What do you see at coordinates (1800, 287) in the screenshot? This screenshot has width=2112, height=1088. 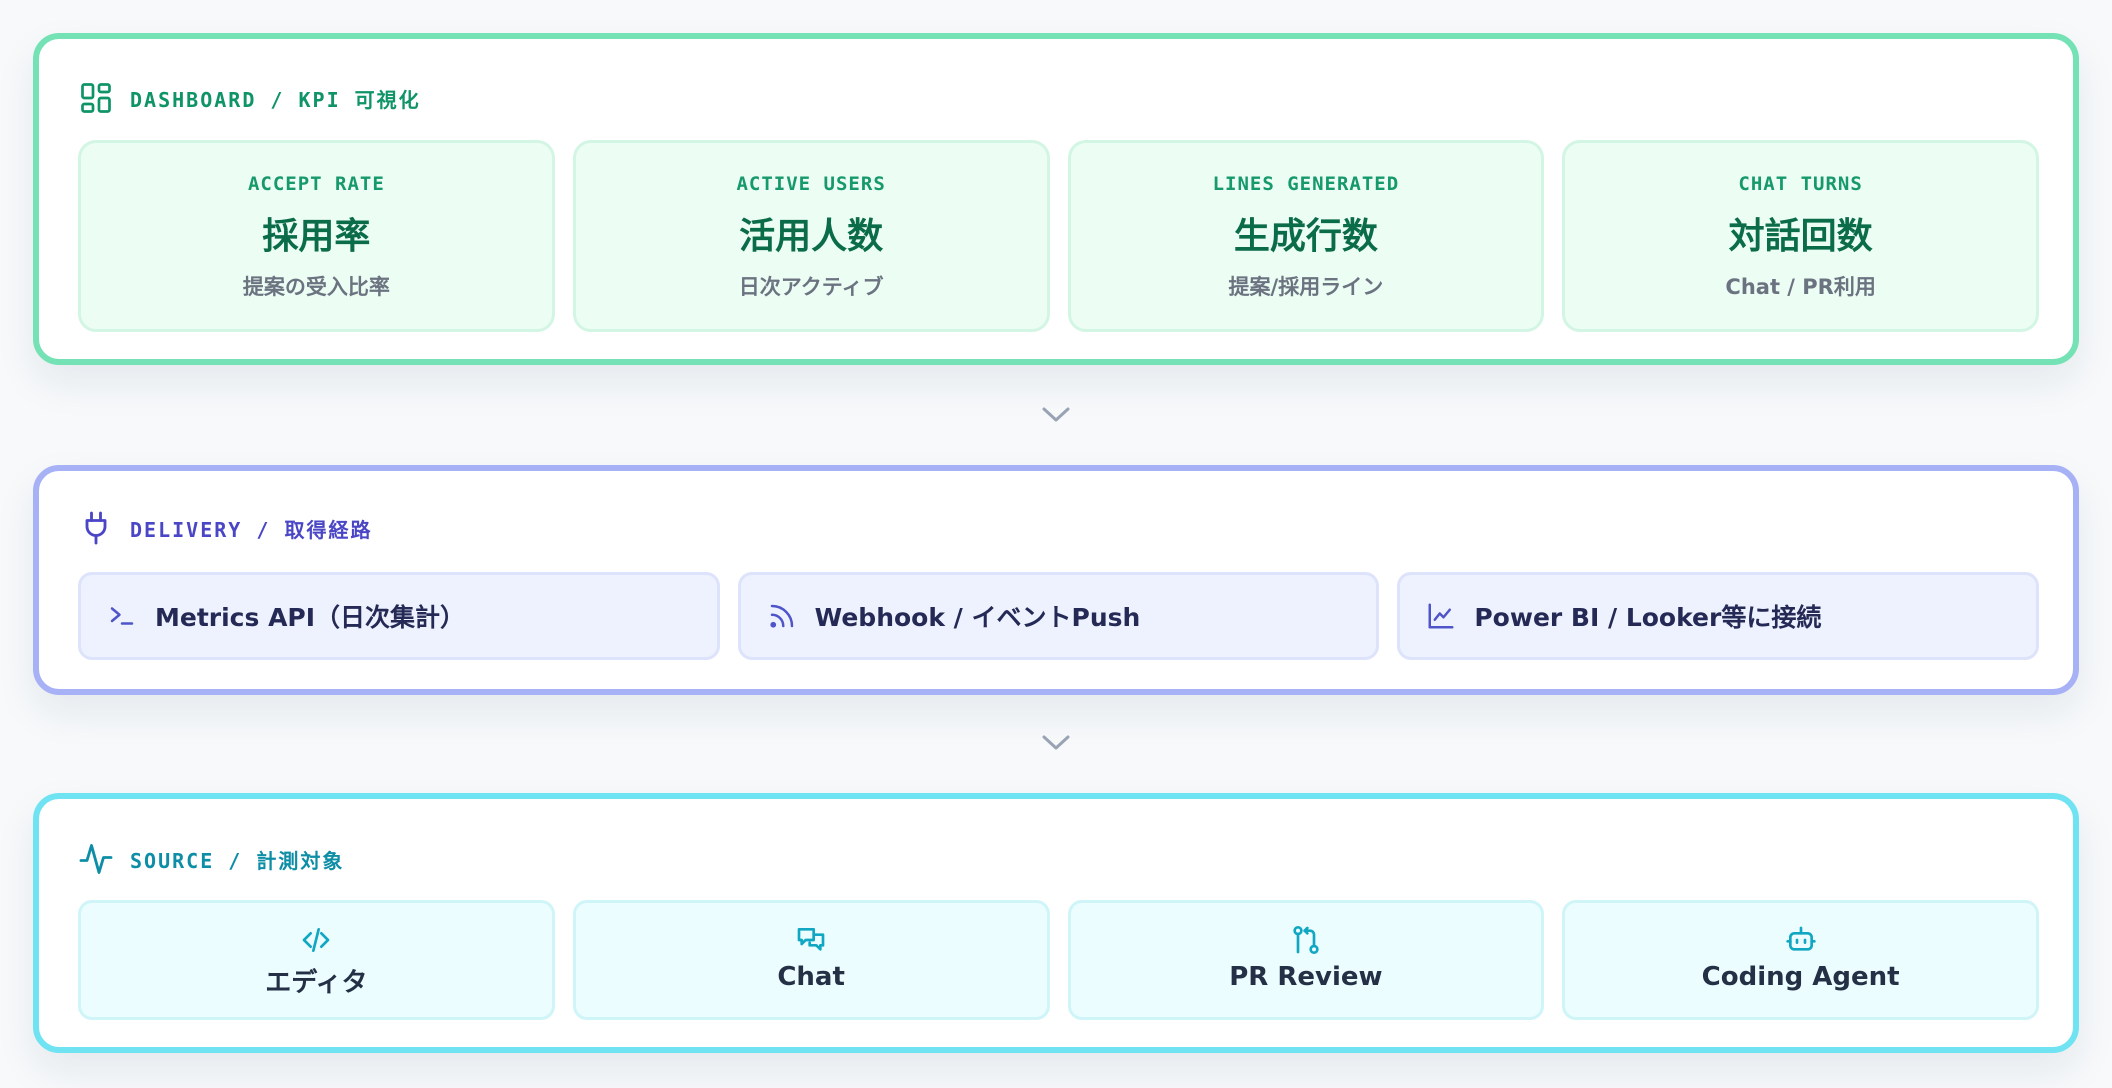 I see `kpi-sub: Chat / PR利用` at bounding box center [1800, 287].